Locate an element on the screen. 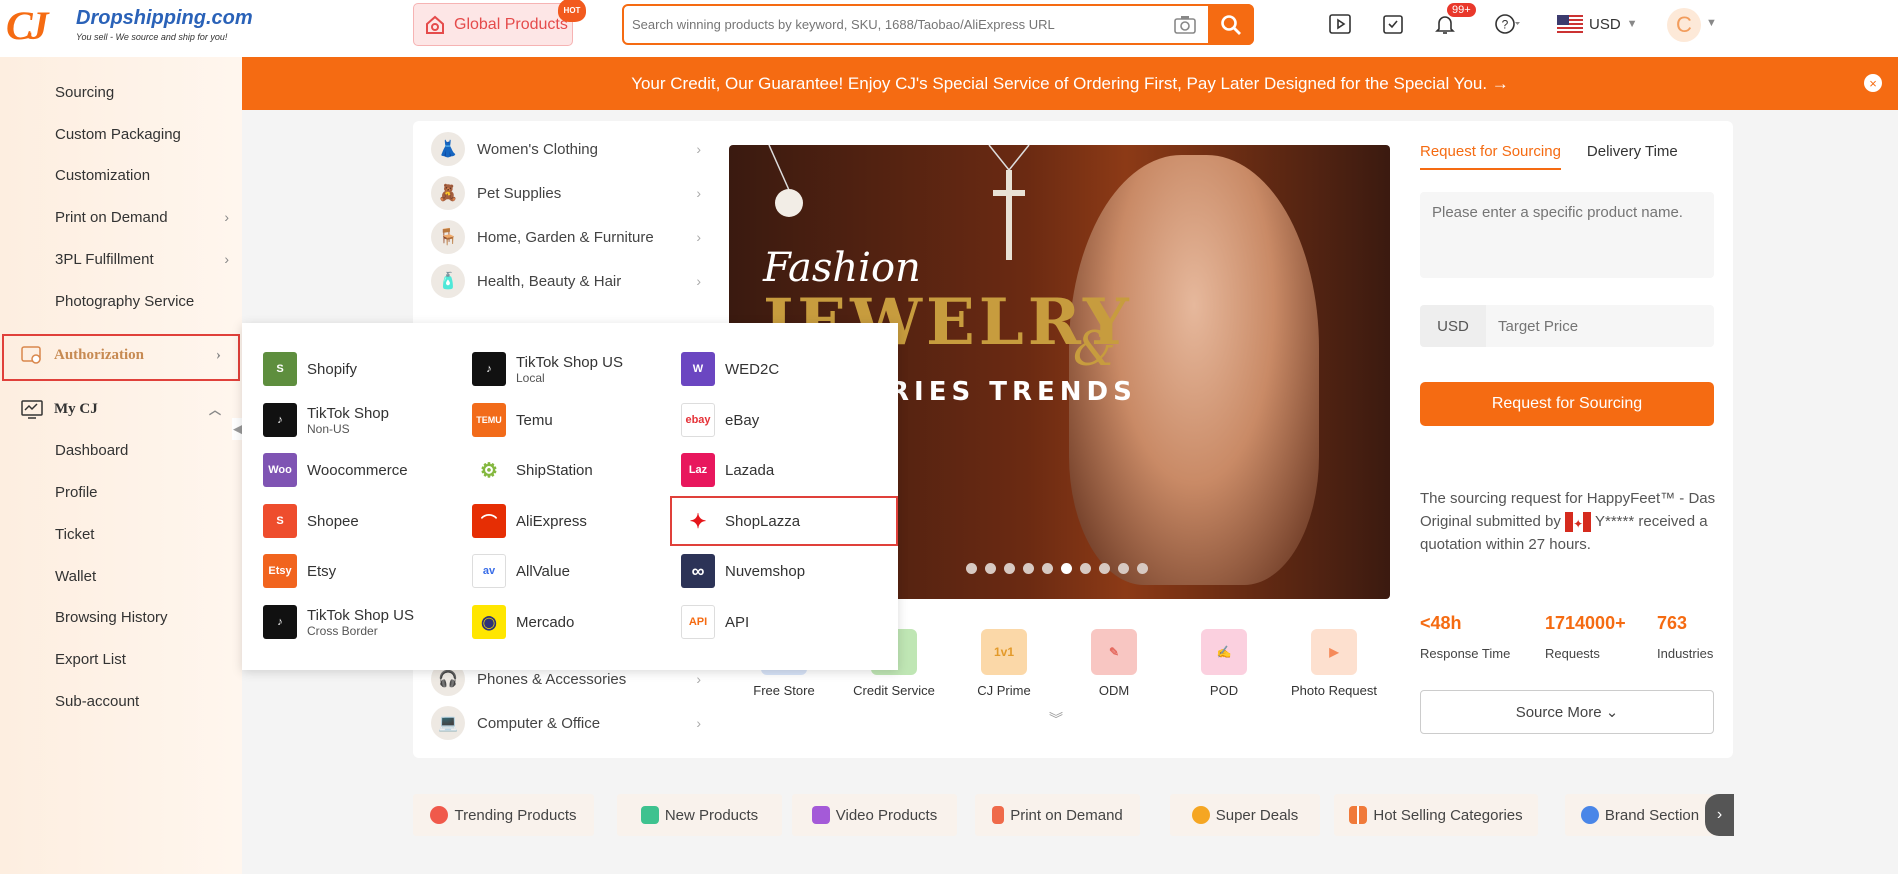  currency-selector: USD ▼ is located at coordinates (1597, 24).